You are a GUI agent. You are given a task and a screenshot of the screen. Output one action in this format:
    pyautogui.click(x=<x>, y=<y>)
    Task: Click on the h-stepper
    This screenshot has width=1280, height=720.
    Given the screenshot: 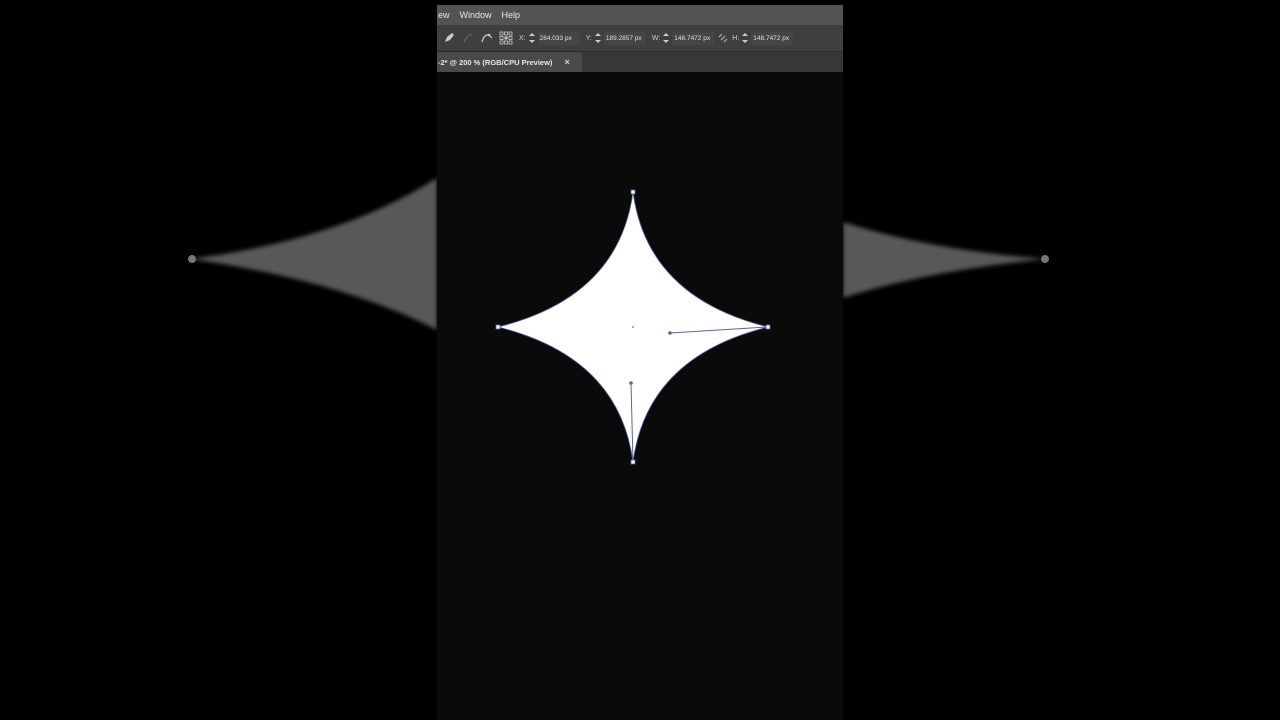 What is the action you would take?
    pyautogui.click(x=745, y=38)
    